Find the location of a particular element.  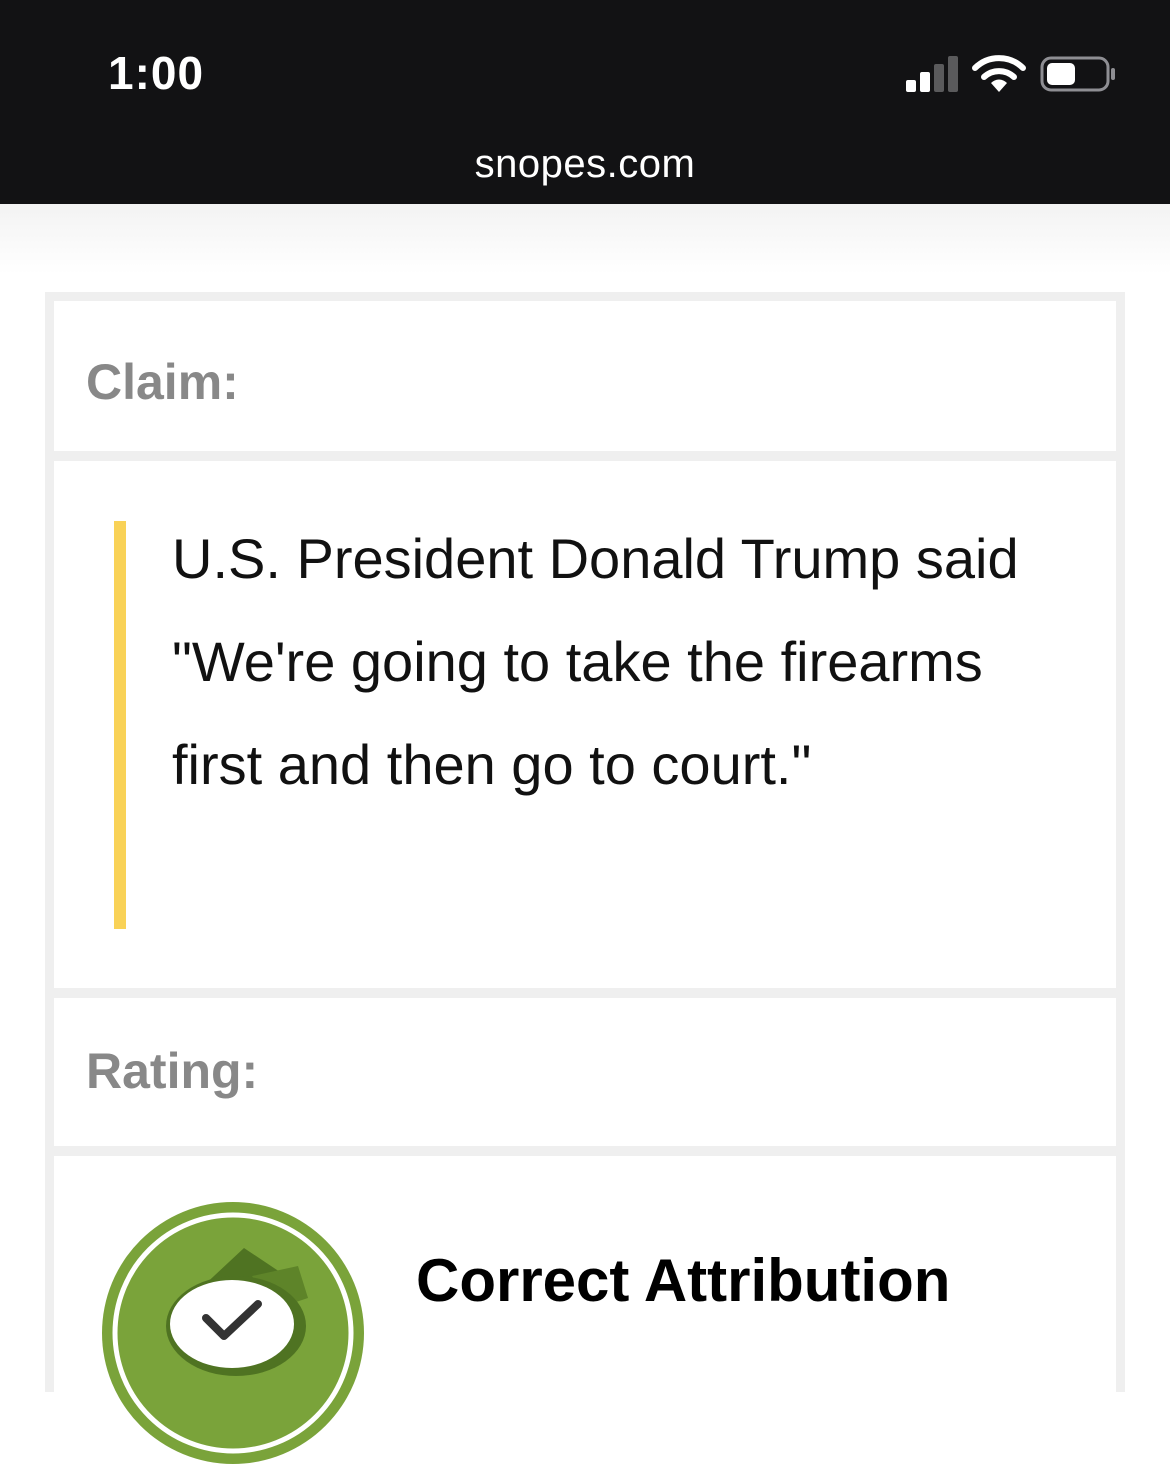

correct-attribution-icon is located at coordinates (233, 1333).